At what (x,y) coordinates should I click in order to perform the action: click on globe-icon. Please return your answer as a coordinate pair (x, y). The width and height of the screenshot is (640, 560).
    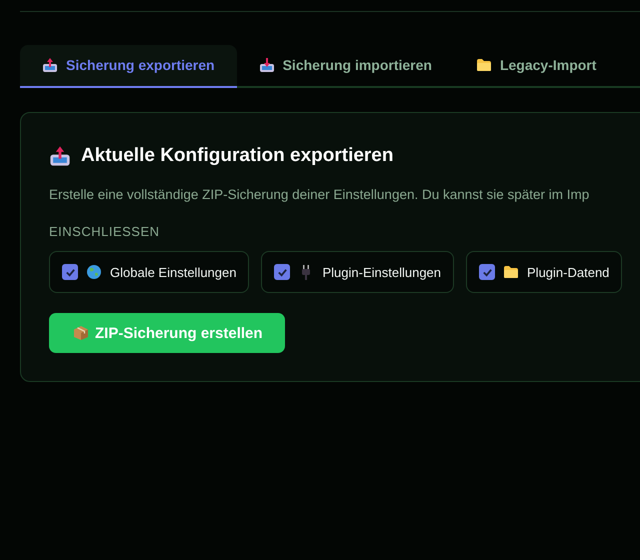
    Looking at the image, I should click on (94, 272).